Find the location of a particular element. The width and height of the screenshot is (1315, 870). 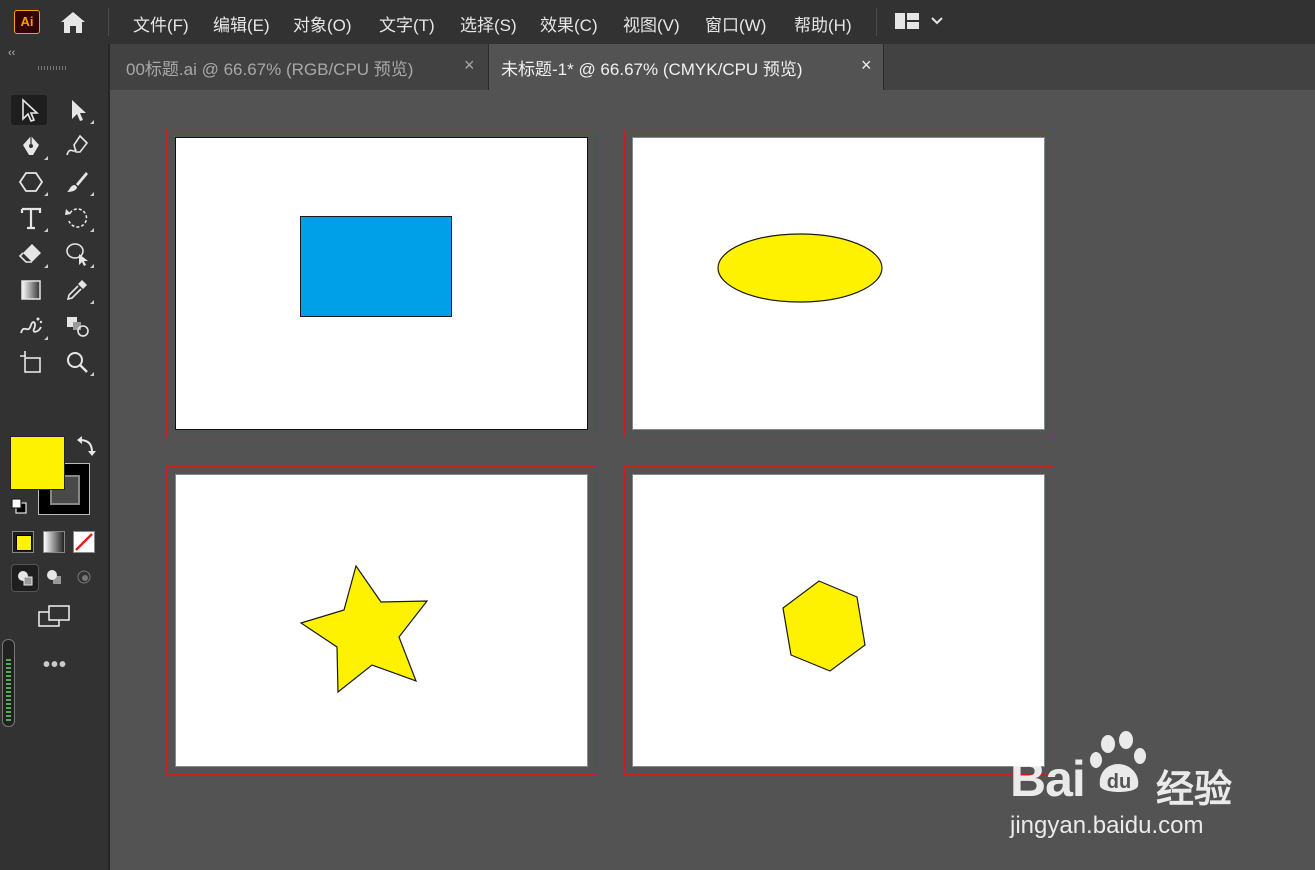

symbol-sprayer-tool is located at coordinates (31, 326).